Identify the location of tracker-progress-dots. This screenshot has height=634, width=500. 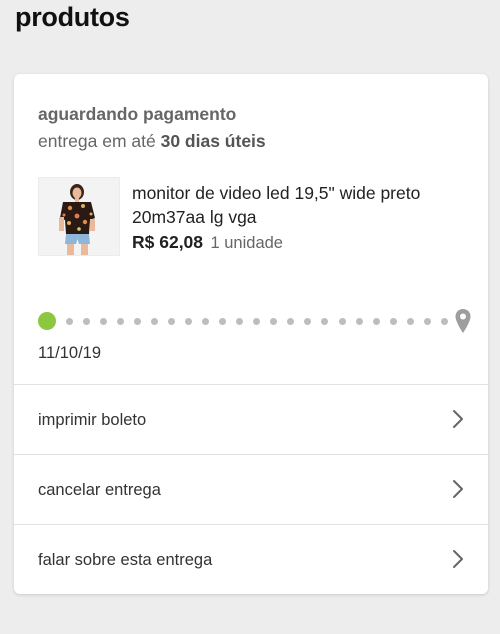
(257, 321).